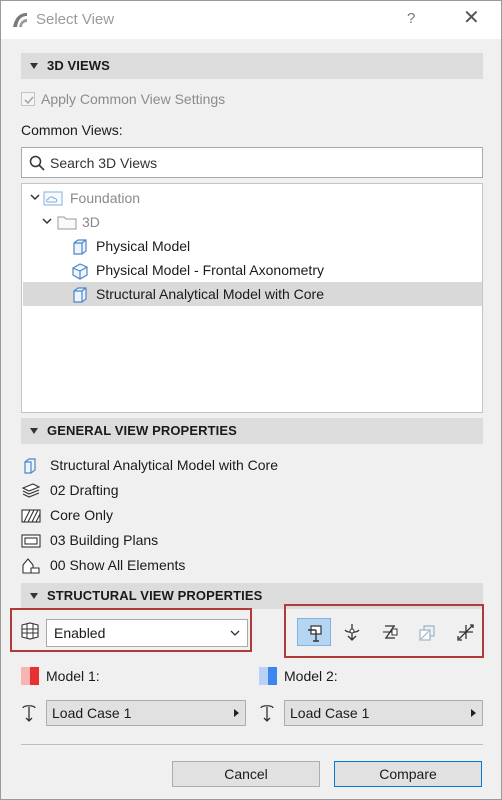  Describe the element at coordinates (31, 516) in the screenshot. I see `hatch-icon` at that location.